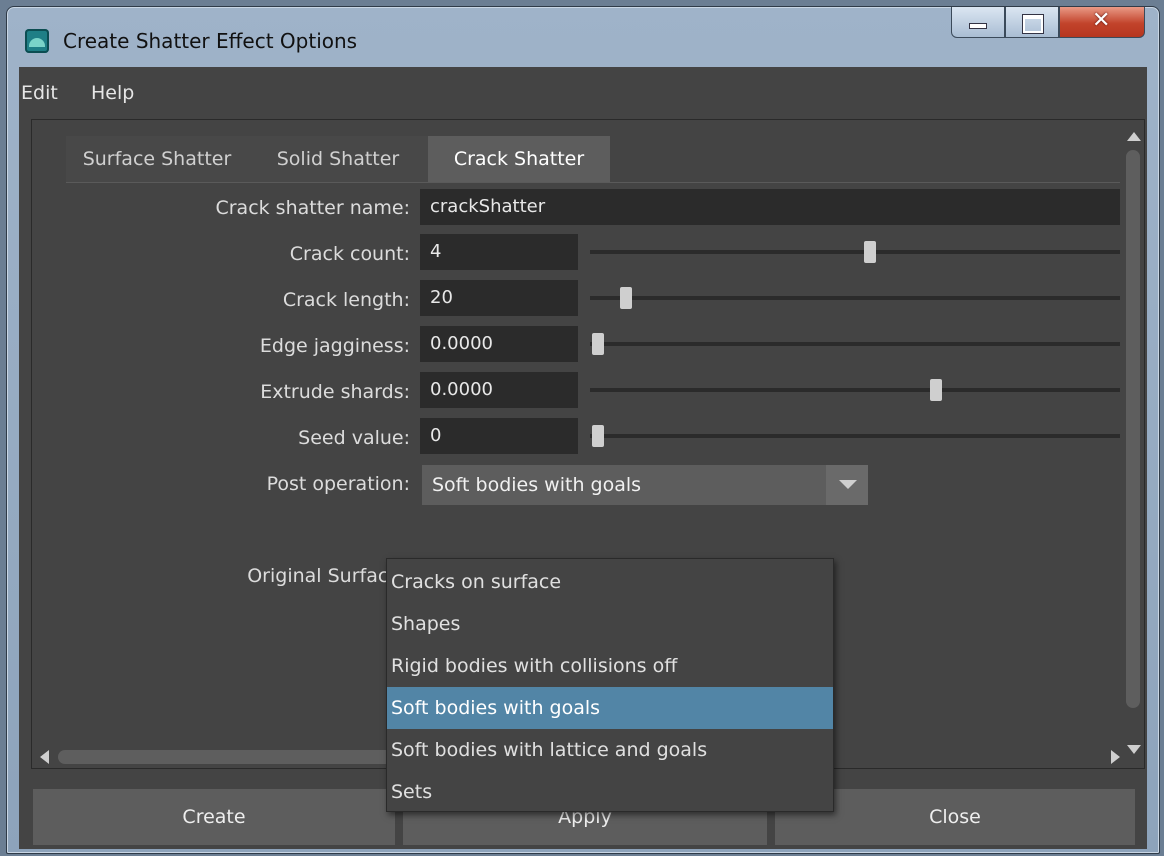  What do you see at coordinates (157, 159) in the screenshot?
I see `tab-surface-shatter: Surface Shatter` at bounding box center [157, 159].